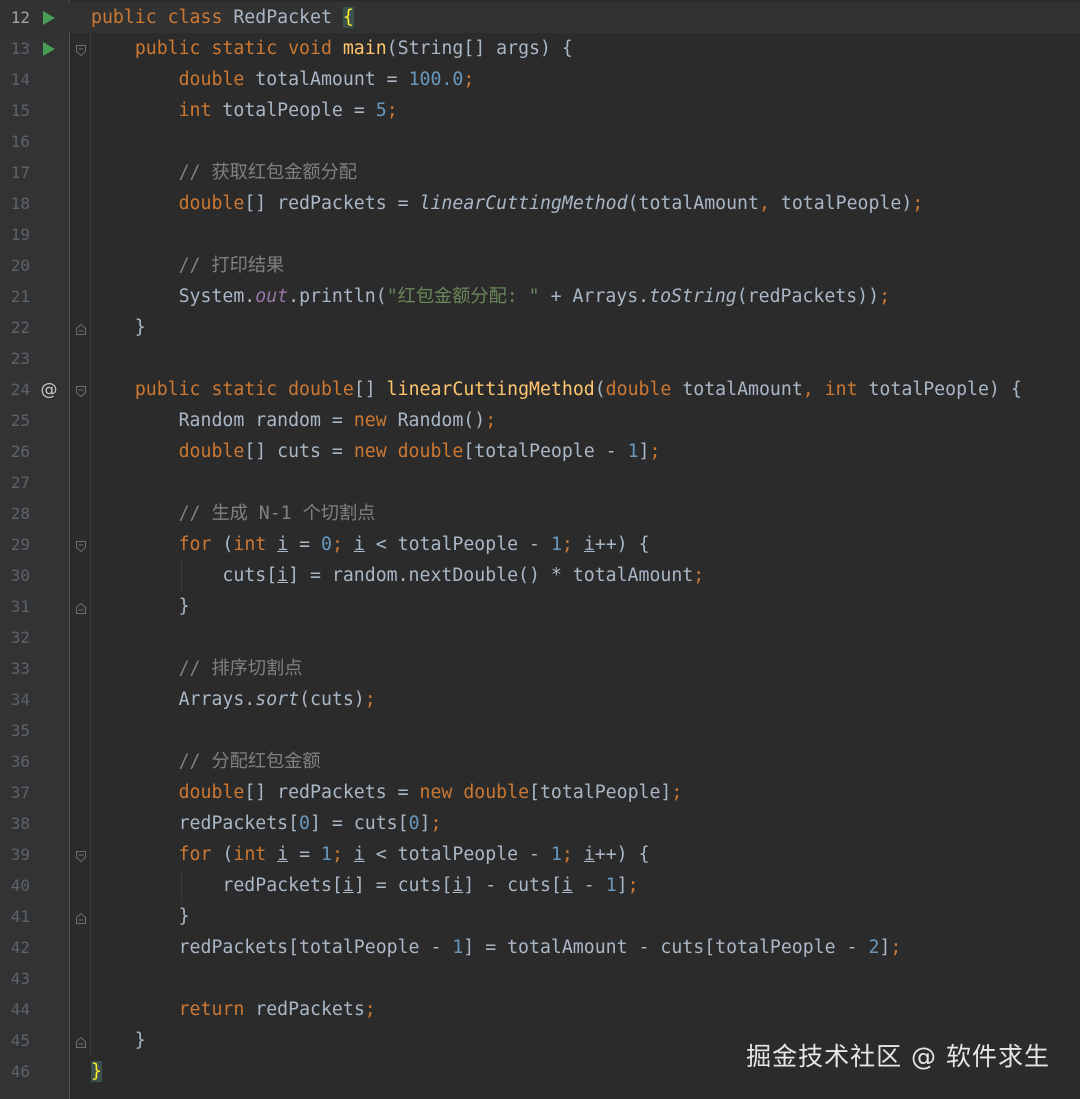 Image resolution: width=1080 pixels, height=1099 pixels. Describe the element at coordinates (277, 699) in the screenshot. I see `code-token: sort` at that location.